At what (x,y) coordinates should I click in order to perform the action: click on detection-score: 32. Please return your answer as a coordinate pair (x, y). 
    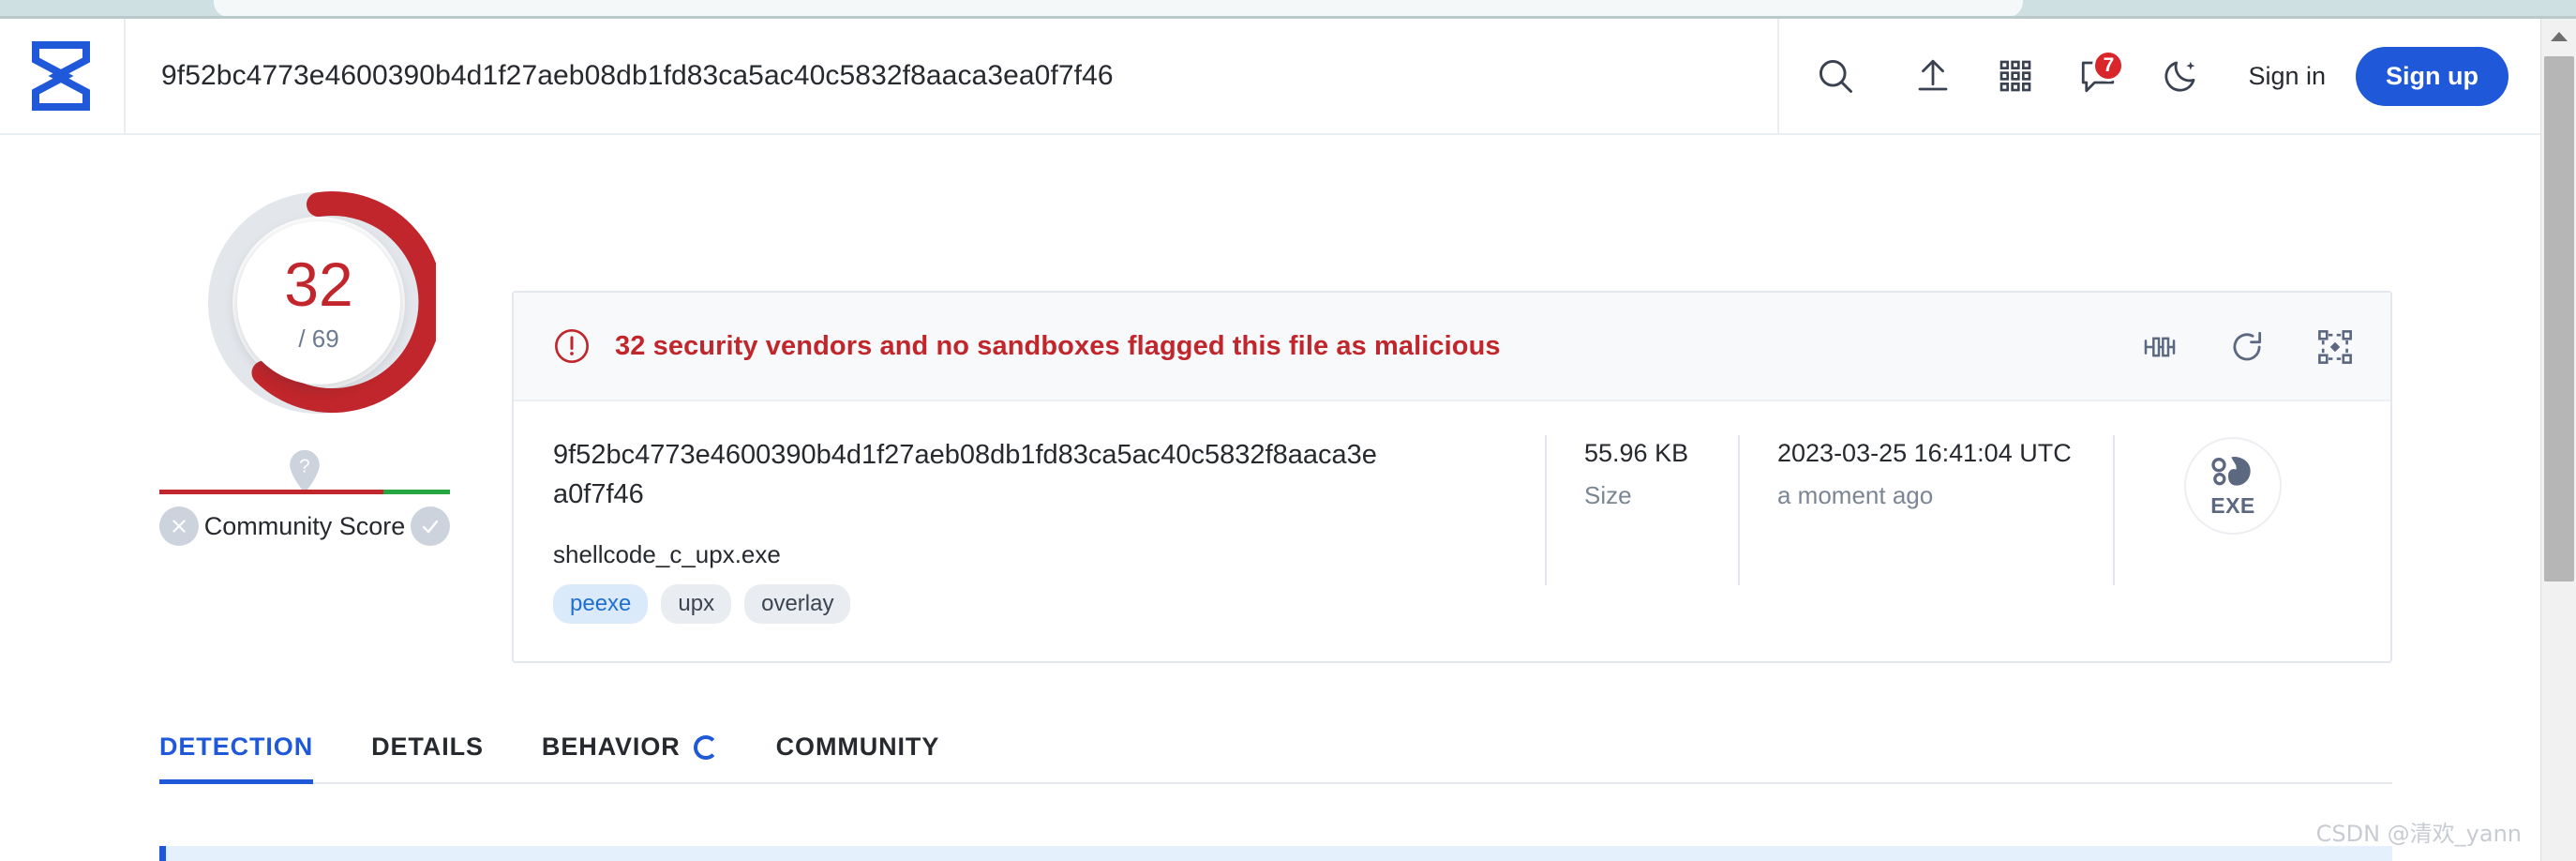
    Looking at the image, I should click on (319, 284).